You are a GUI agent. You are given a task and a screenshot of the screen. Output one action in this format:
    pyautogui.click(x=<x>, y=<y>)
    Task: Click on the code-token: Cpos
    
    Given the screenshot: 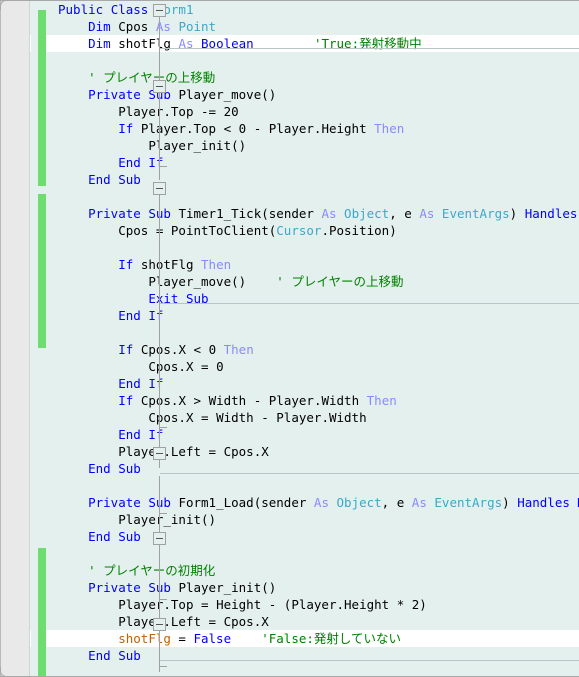 What is the action you would take?
    pyautogui.click(x=238, y=621)
    